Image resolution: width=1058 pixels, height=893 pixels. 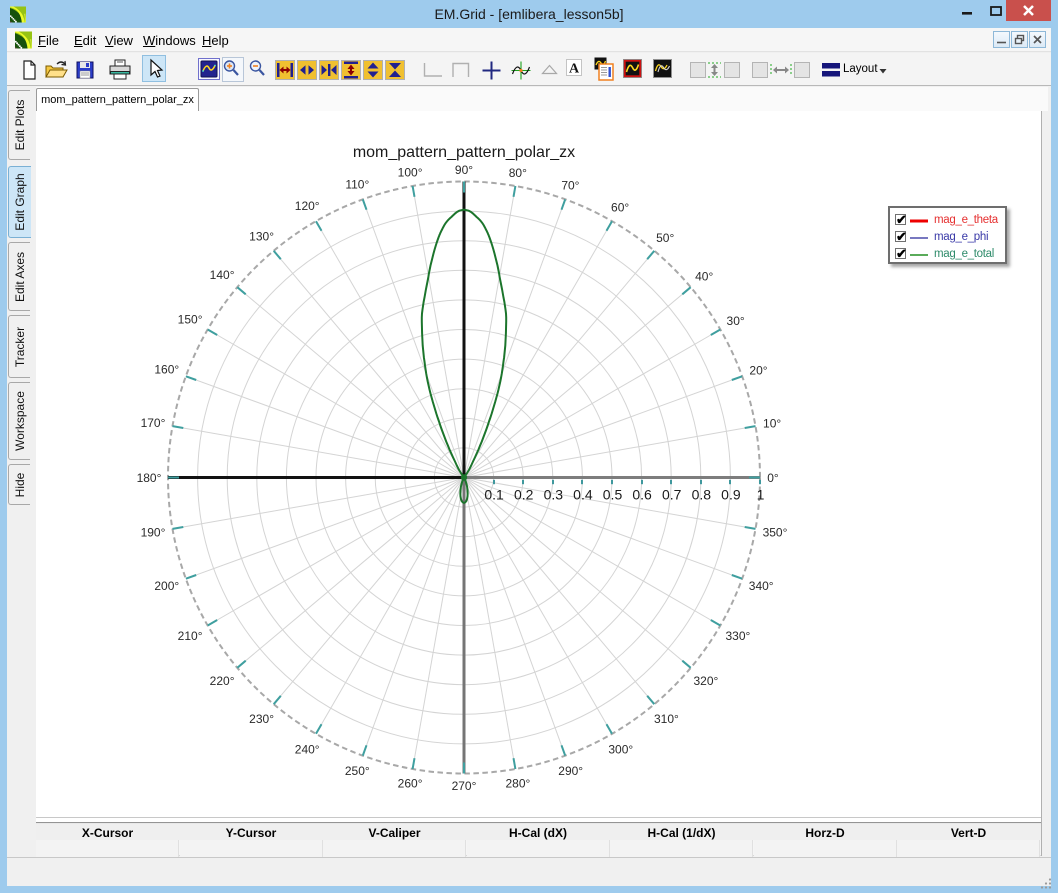 What do you see at coordinates (642, 494) in the screenshot?
I see `svg-text: 0.6` at bounding box center [642, 494].